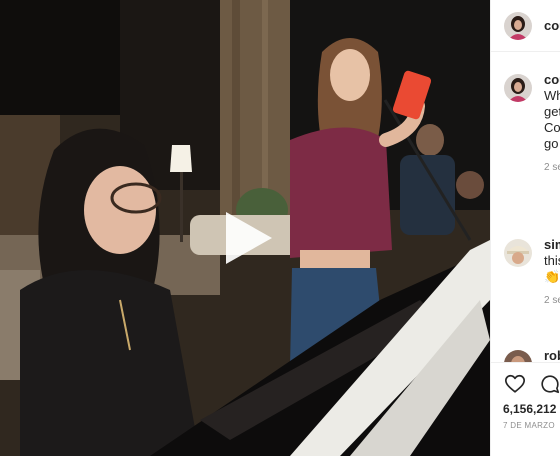  I want to click on author-username: cou, so click(552, 25).